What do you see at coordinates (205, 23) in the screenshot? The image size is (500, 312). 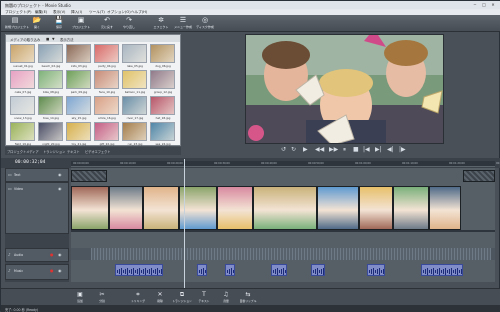 I see `disc-create-button: ◎ ディスク作成` at bounding box center [205, 23].